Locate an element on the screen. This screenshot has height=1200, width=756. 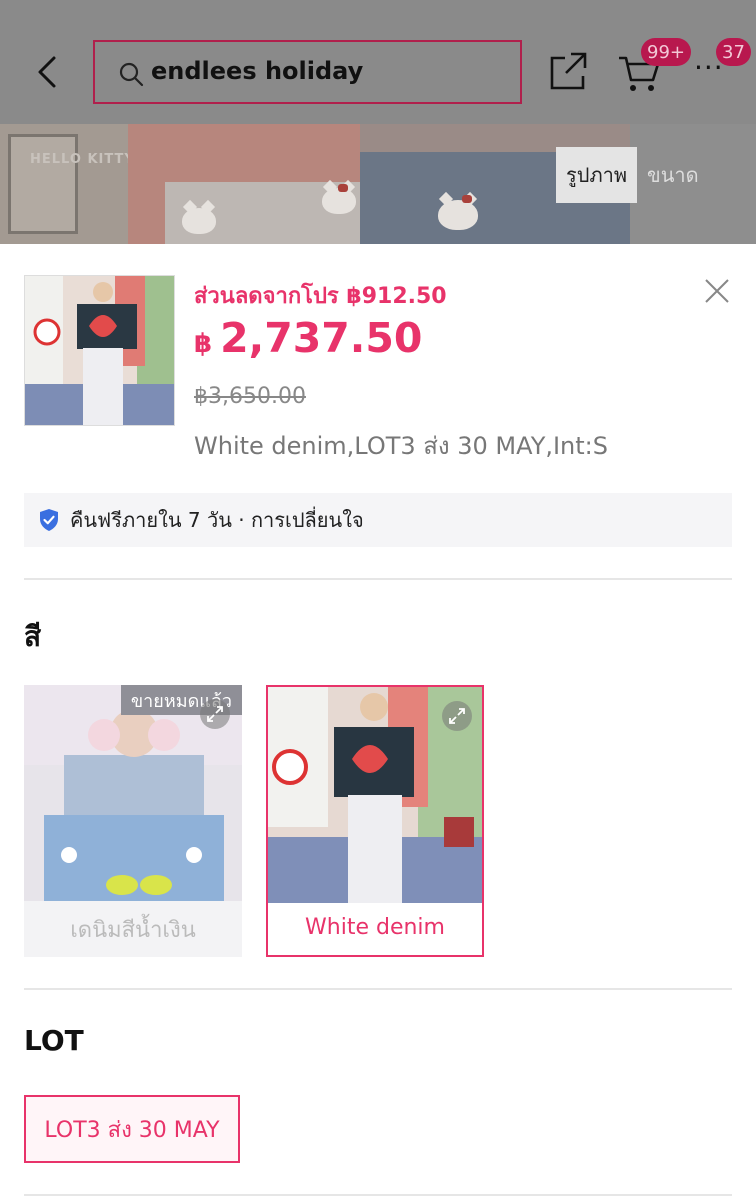
selected-variant-text: White denim,LOT3 ส่ง 30 MAY,Int:S is located at coordinates (401, 446).